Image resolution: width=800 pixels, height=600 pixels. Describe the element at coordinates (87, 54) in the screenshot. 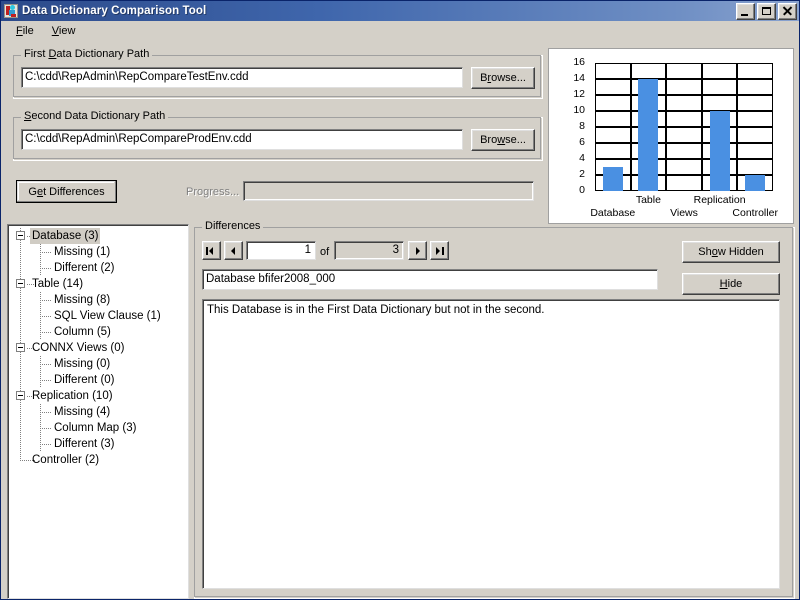

I see `first-path-group-title: First Data Dictionary Path` at that location.